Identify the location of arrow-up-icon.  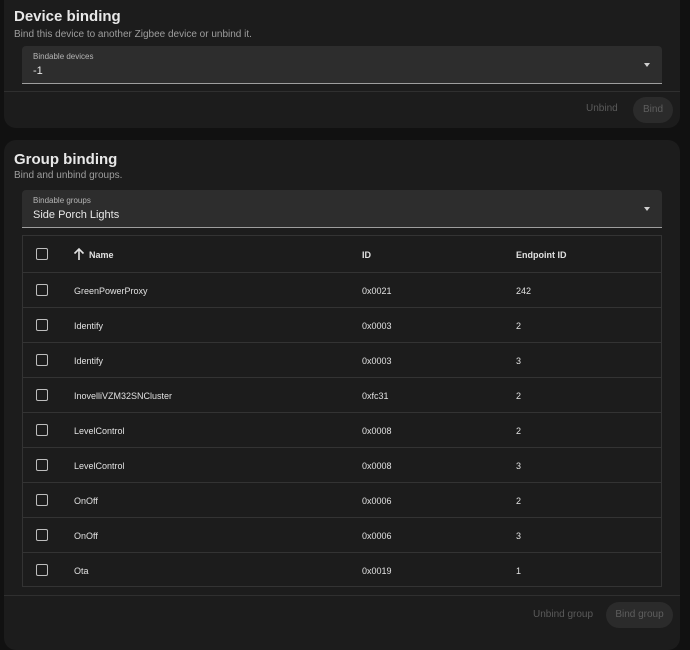
(79, 254).